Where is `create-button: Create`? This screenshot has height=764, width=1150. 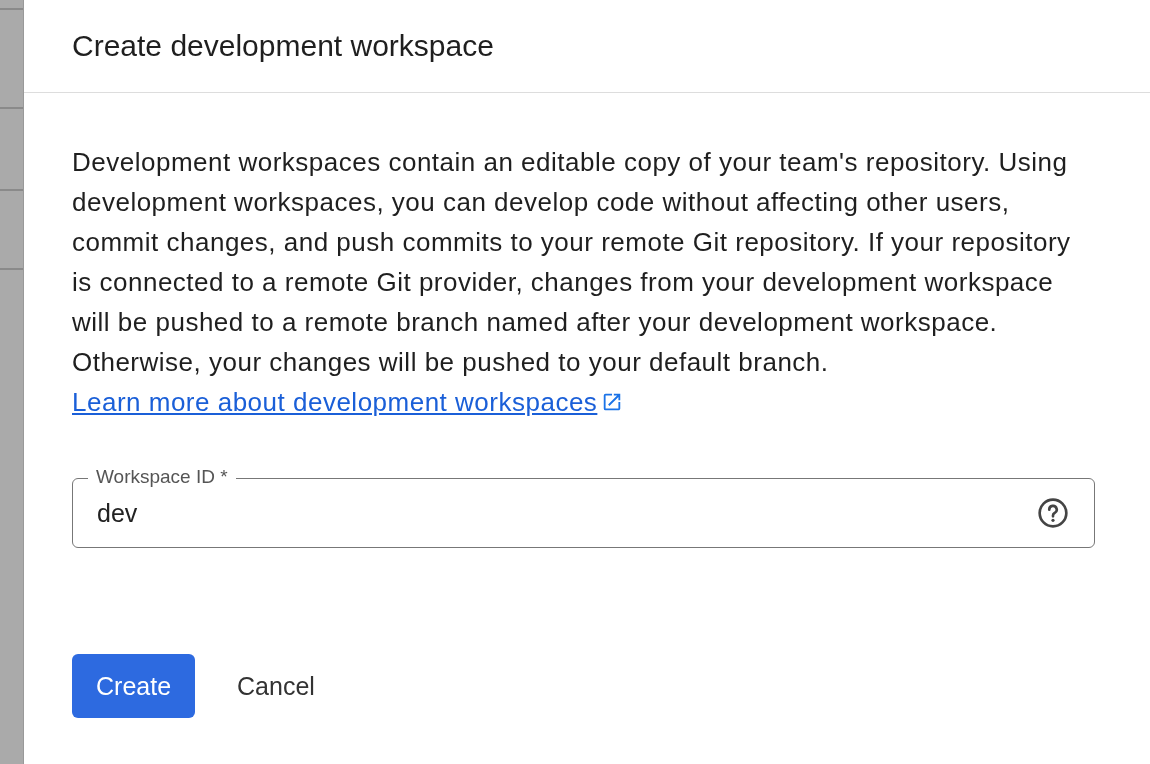 create-button: Create is located at coordinates (134, 686).